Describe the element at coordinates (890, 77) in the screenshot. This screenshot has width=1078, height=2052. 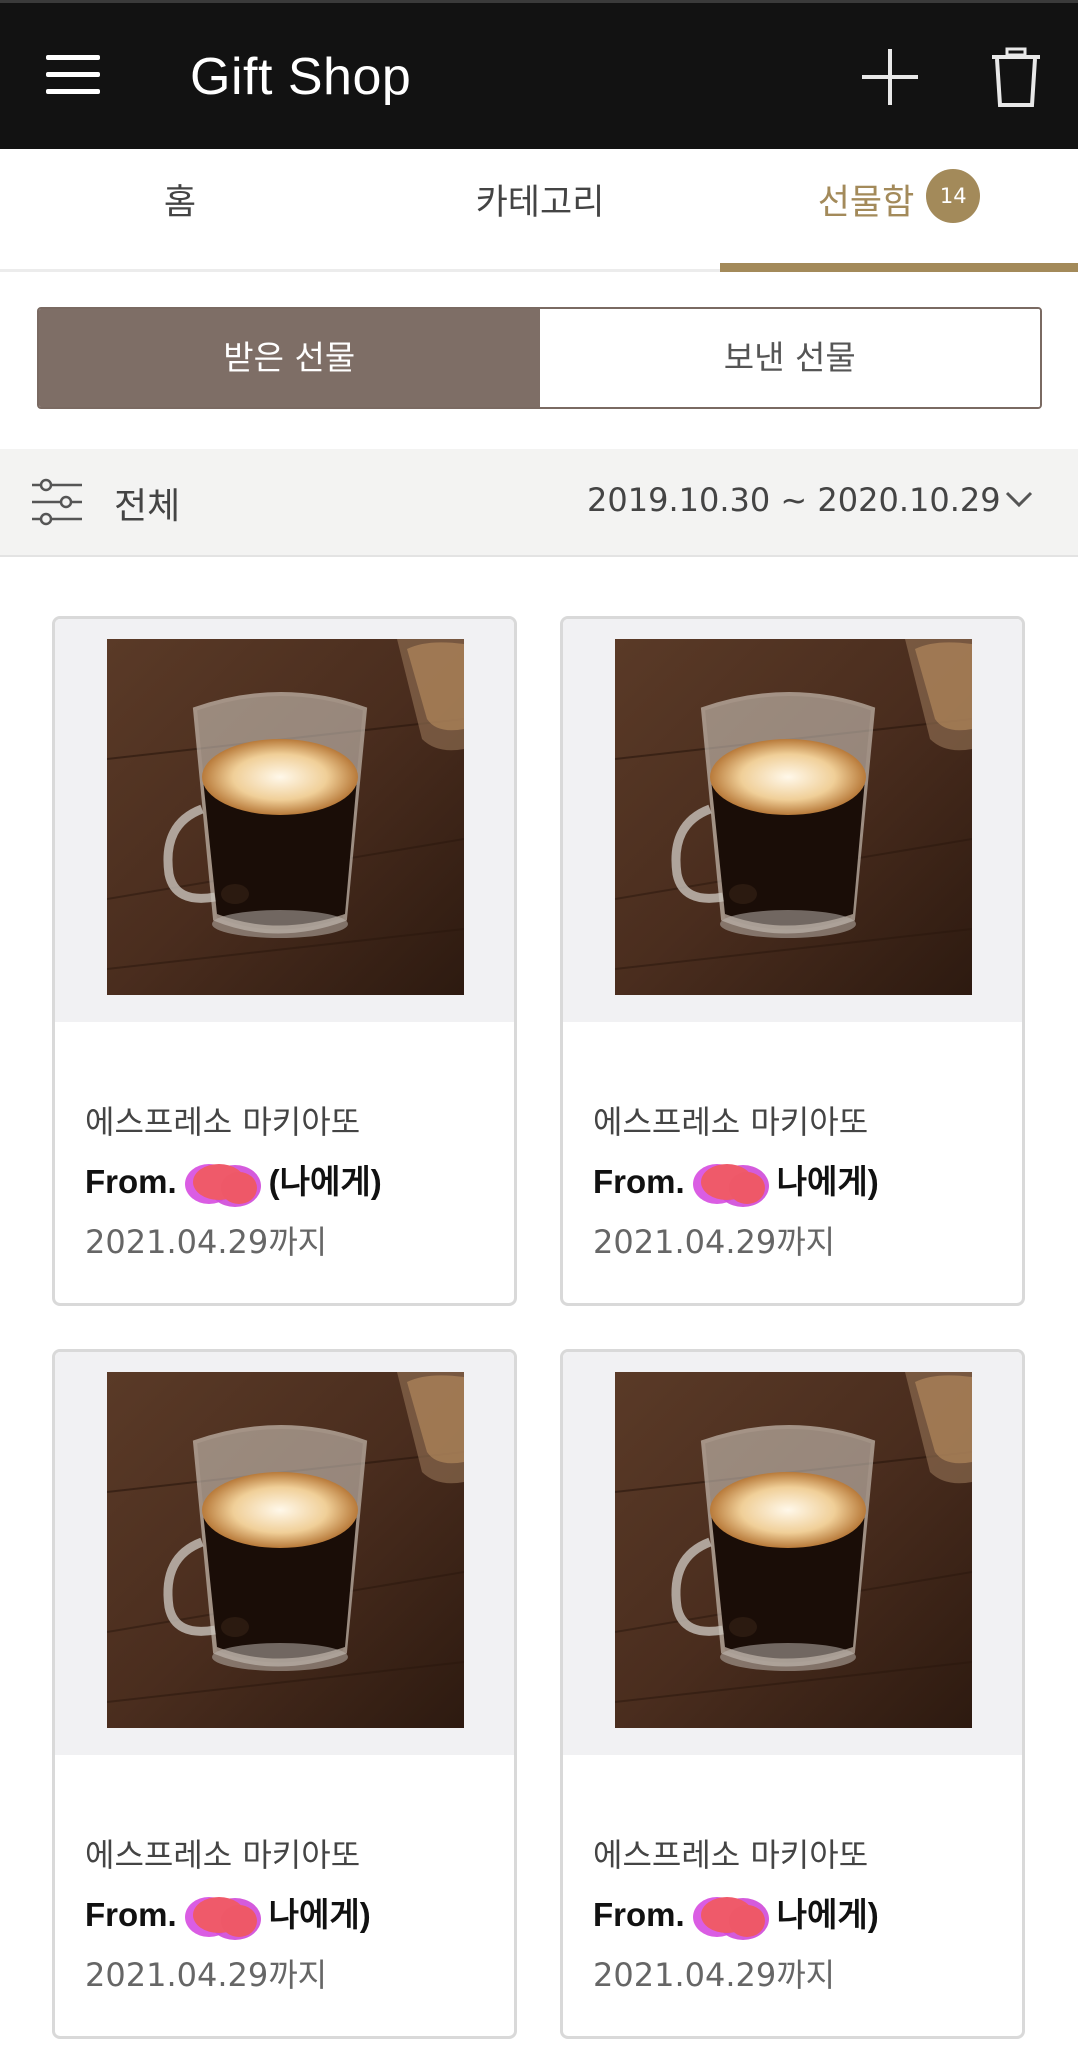
I see `plus-icon` at that location.